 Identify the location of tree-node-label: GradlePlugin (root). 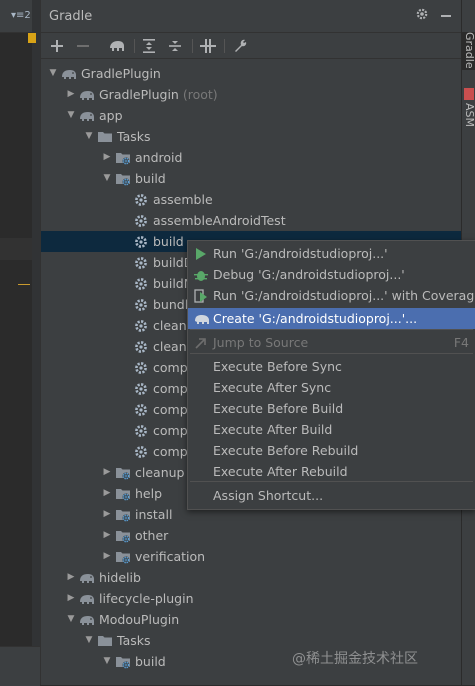
(158, 94).